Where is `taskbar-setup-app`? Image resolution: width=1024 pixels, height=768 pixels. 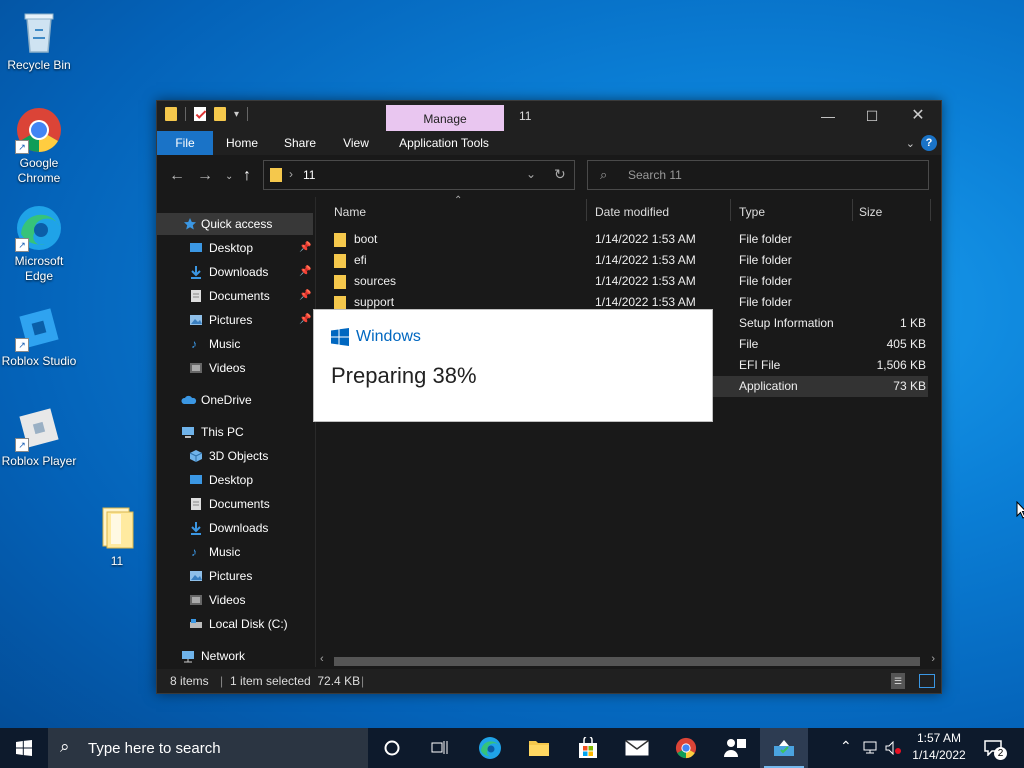
taskbar-setup-app is located at coordinates (784, 748).